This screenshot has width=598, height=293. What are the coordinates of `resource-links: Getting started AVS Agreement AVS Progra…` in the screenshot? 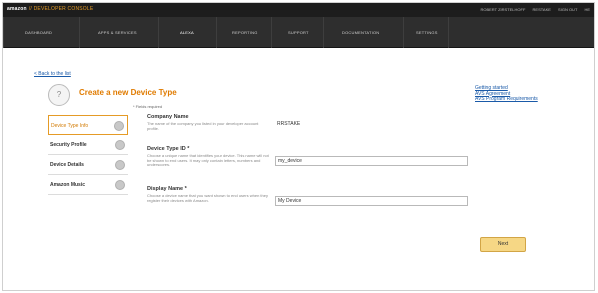 It's located at (506, 94).